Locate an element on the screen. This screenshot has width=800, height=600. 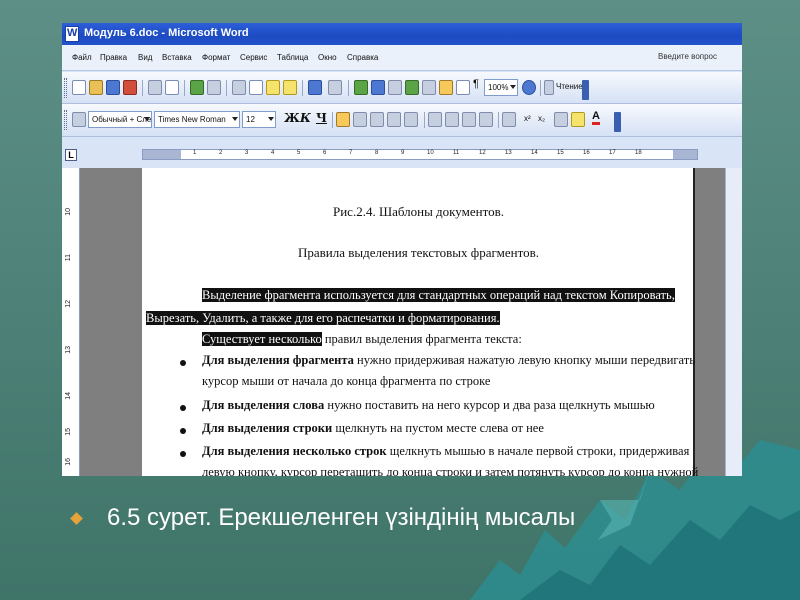
numbering-icon is located at coordinates (435, 119).